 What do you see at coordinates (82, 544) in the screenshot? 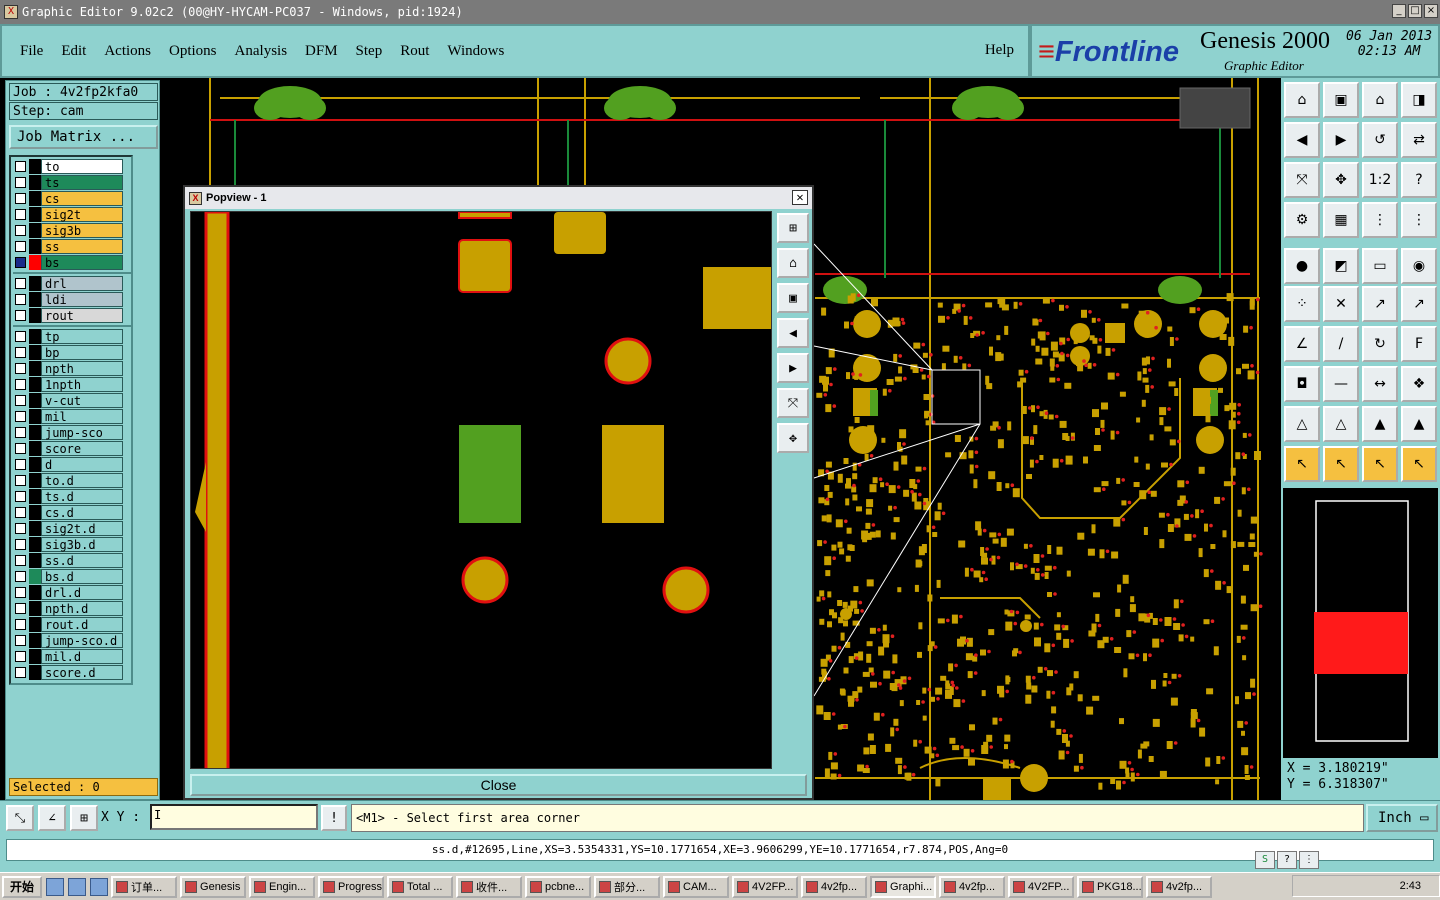
I see `layer-name: sig3b.d` at bounding box center [82, 544].